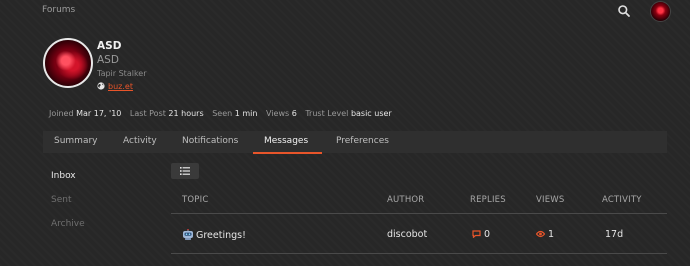 The height and width of the screenshot is (266, 690). What do you see at coordinates (195, 200) in the screenshot?
I see `column-header-topic: TOPIC` at bounding box center [195, 200].